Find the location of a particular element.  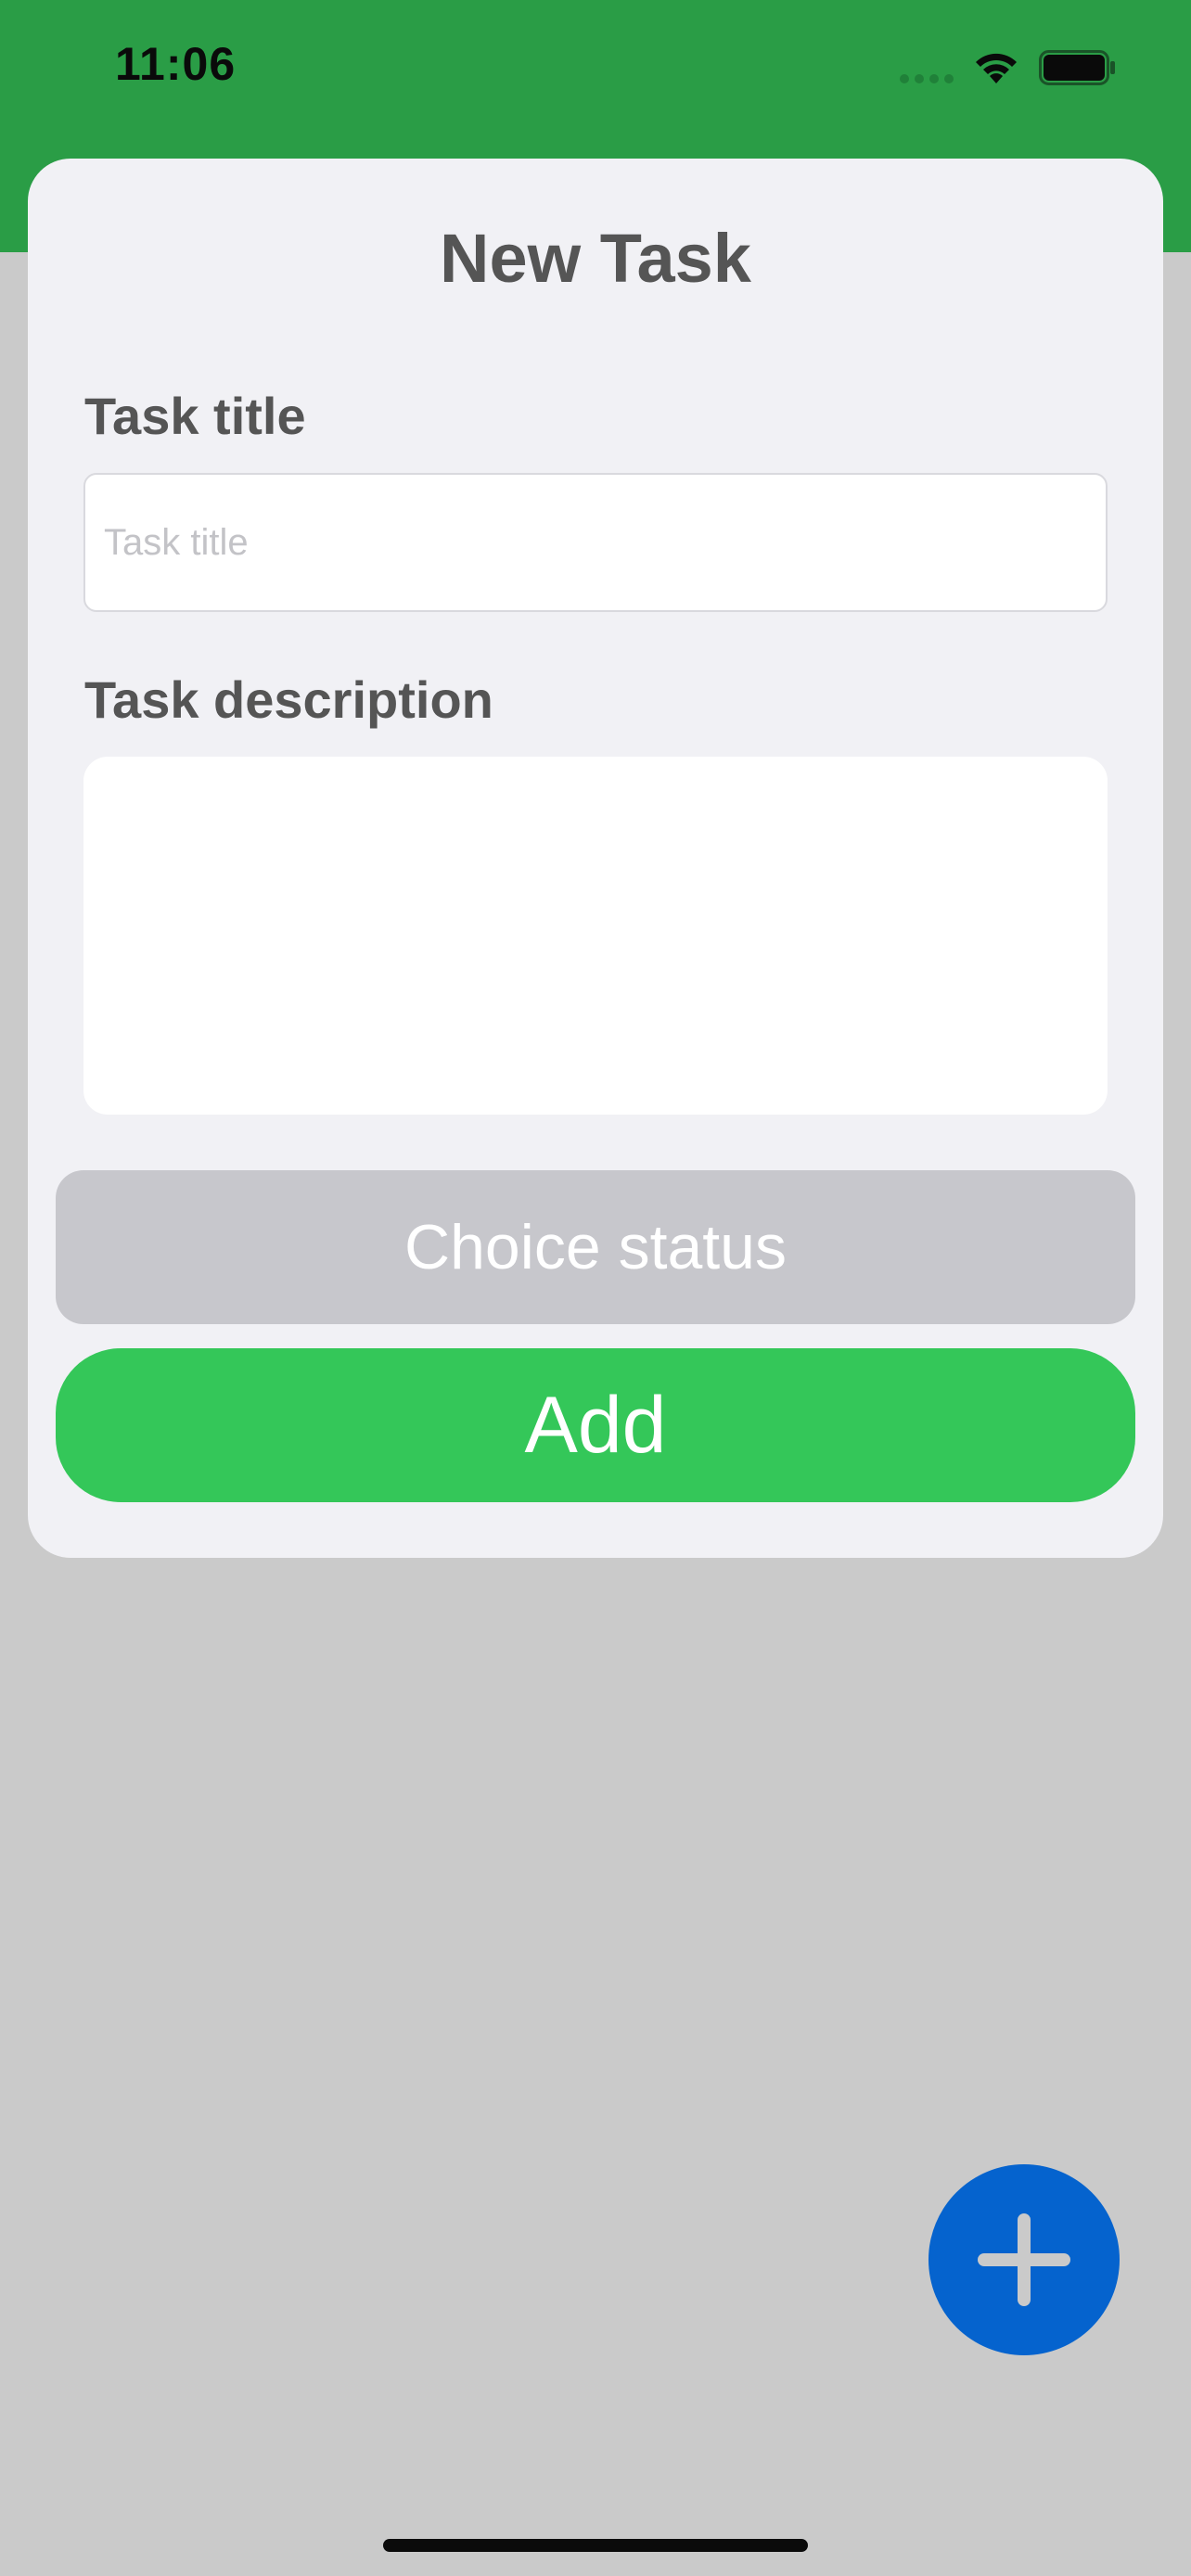

wifi-icon is located at coordinates (996, 68).